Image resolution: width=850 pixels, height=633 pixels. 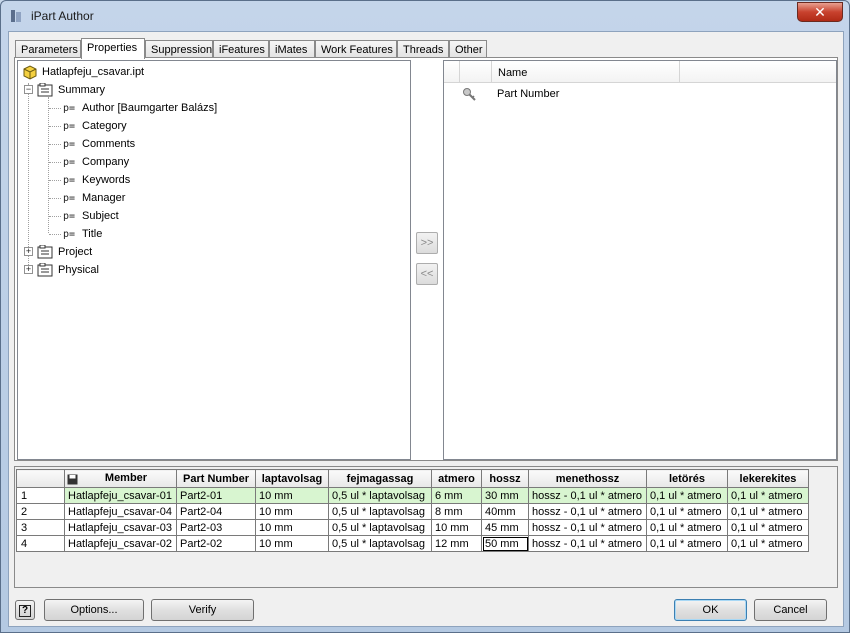 I want to click on column-header-member: Member, so click(x=120, y=478).